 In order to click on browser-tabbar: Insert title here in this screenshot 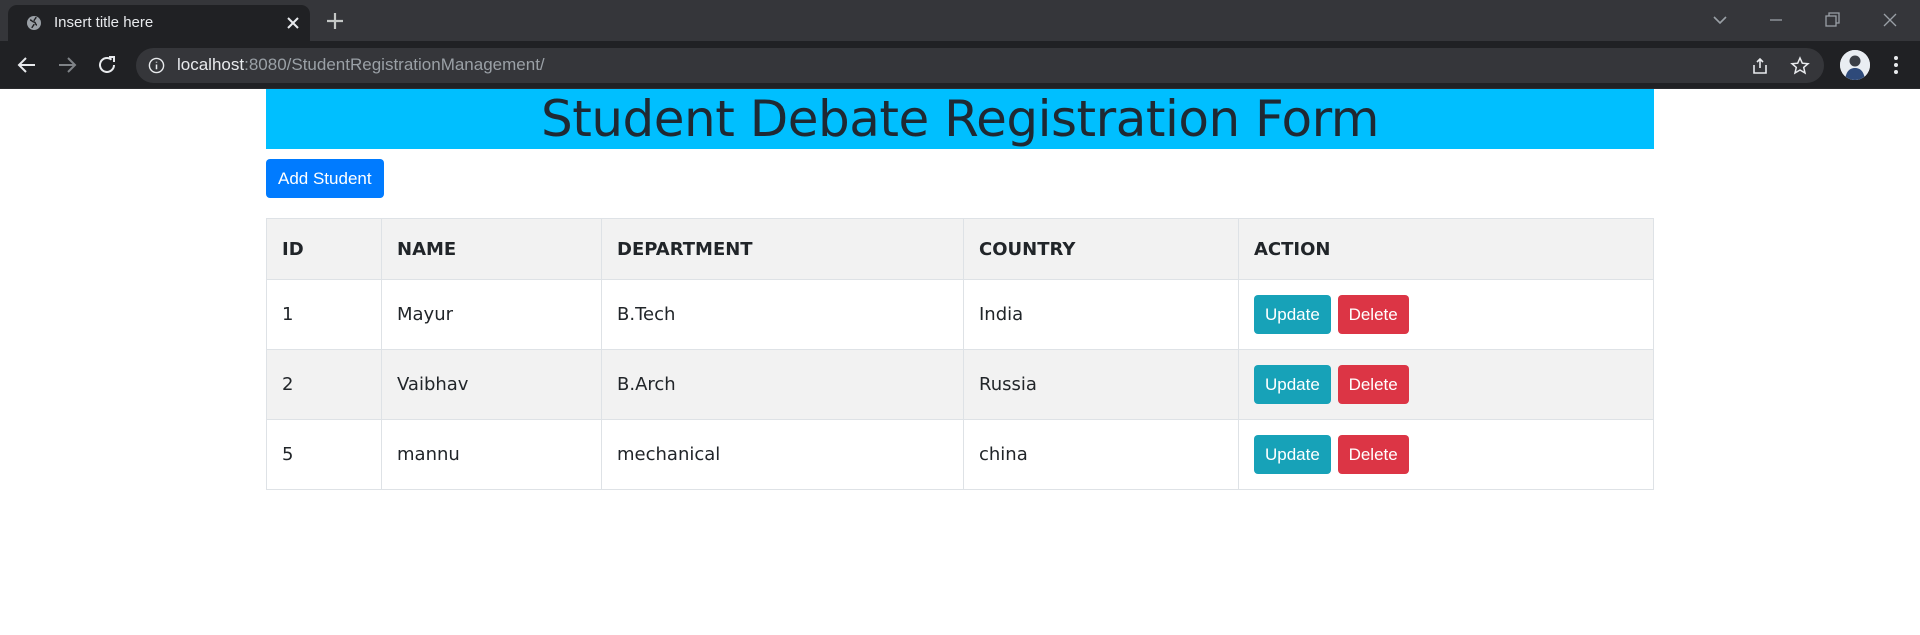, I will do `click(960, 20)`.